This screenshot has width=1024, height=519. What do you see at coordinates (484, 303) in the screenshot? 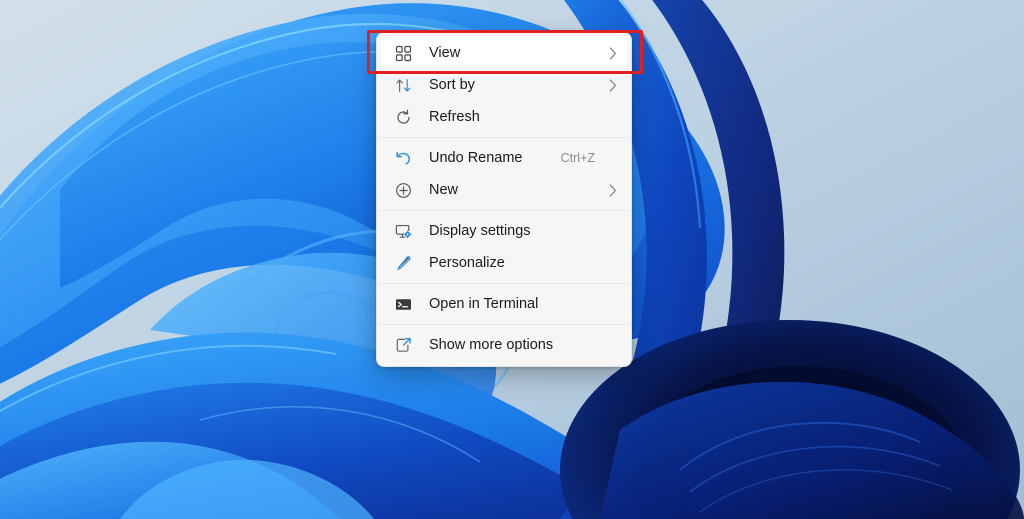
I see `menu-item-label: Open in Terminal` at bounding box center [484, 303].